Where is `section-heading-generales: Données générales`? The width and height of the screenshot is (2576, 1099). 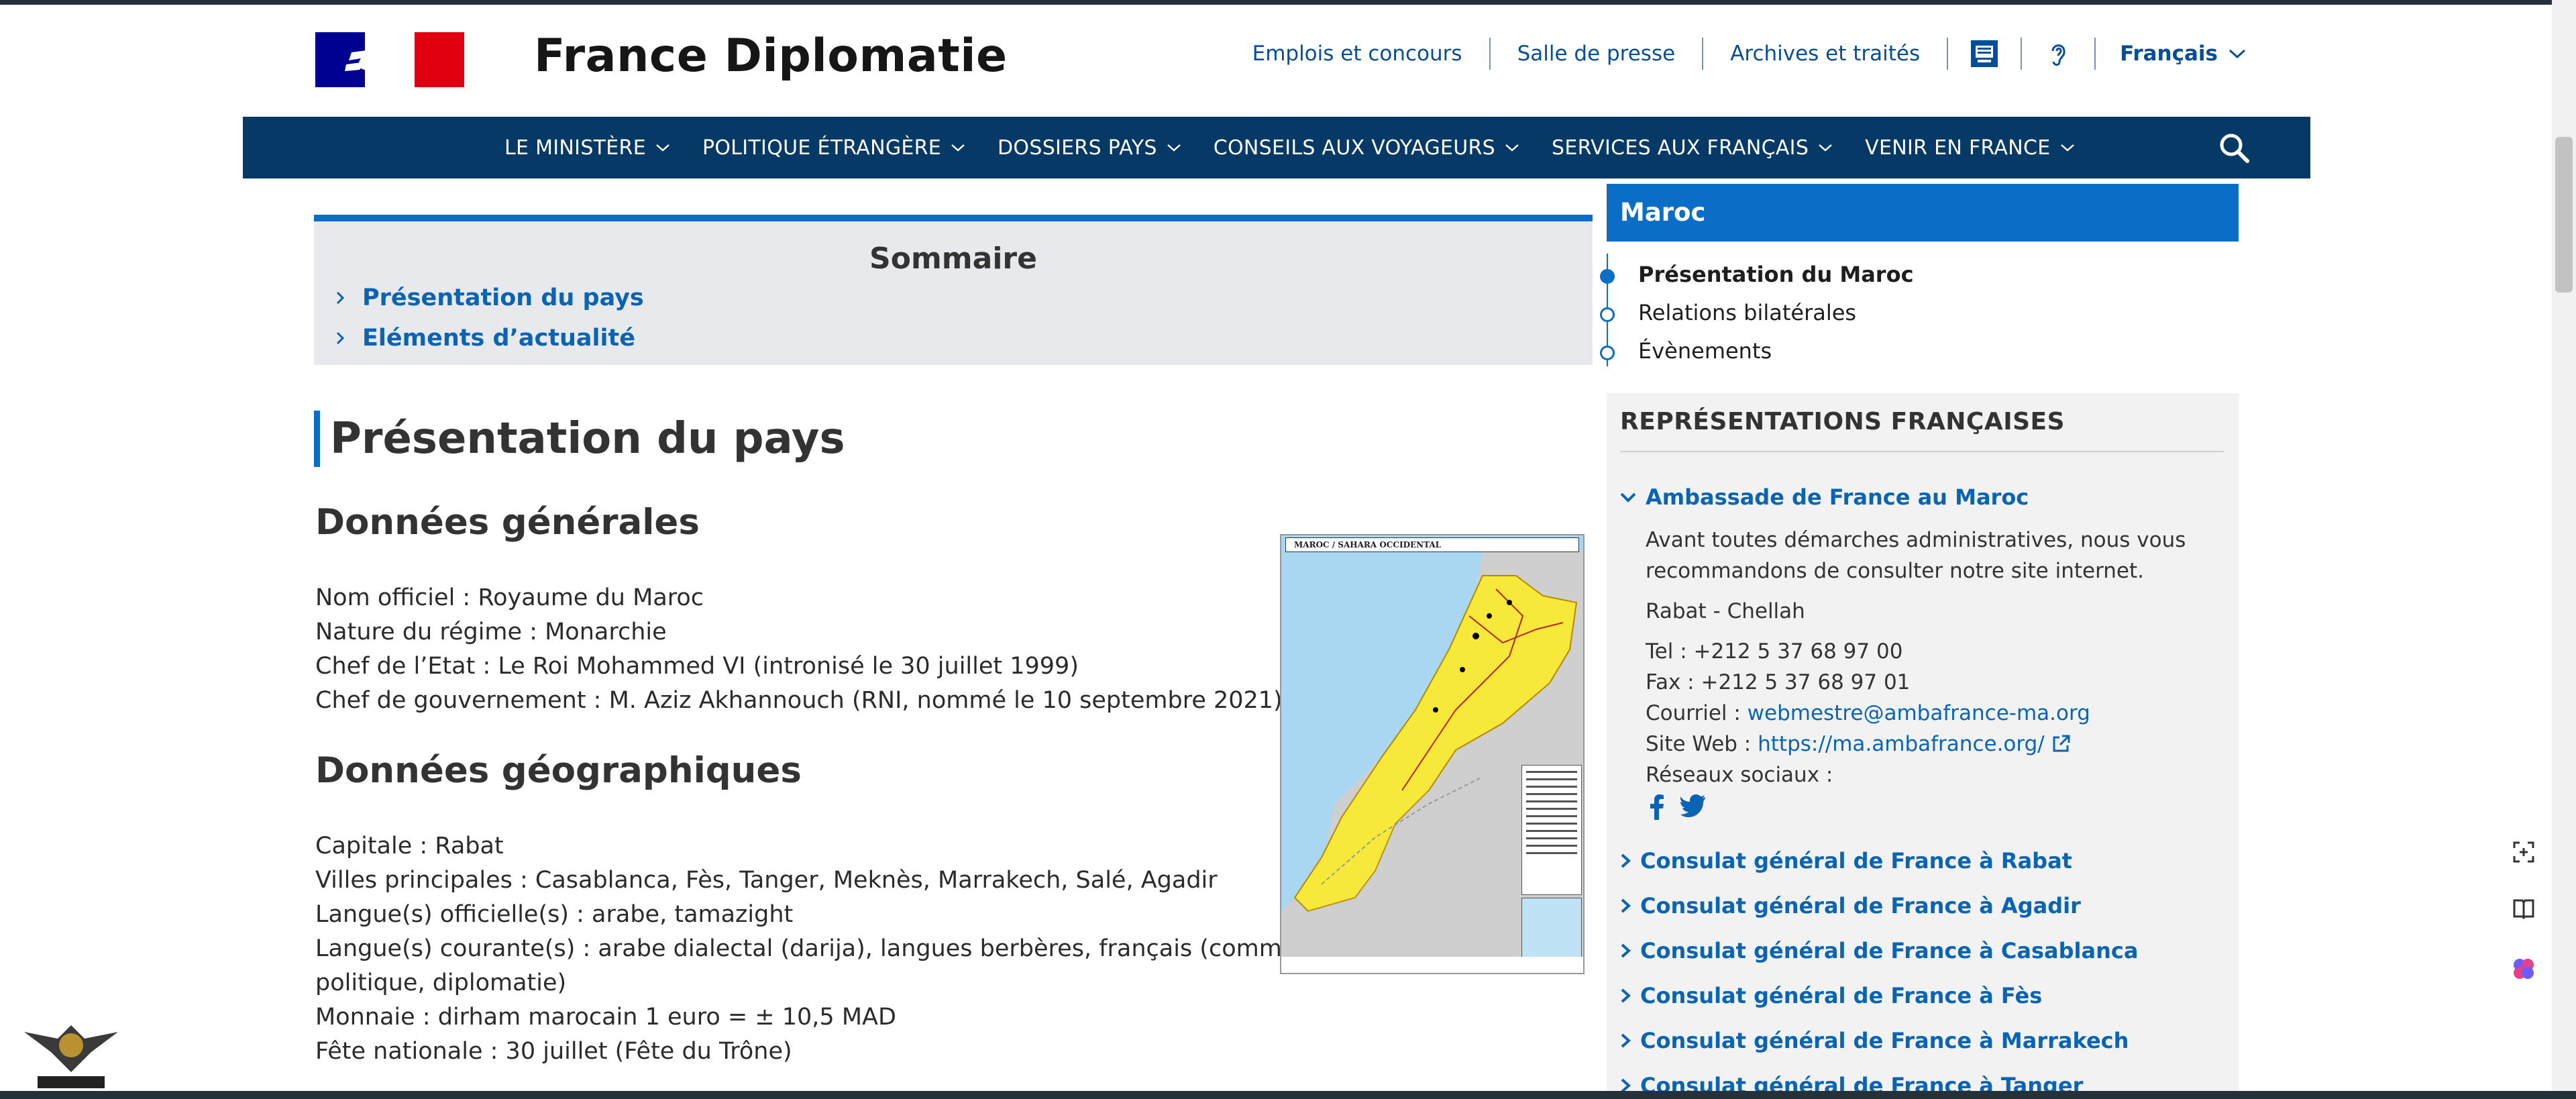 section-heading-generales: Données générales is located at coordinates (507, 522).